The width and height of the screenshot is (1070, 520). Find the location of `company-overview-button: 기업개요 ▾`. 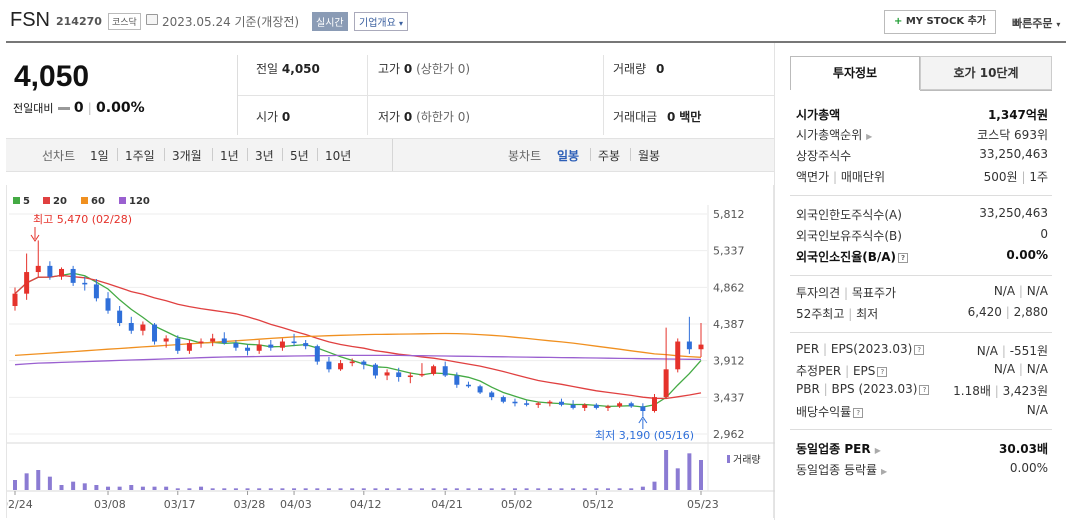

company-overview-button: 기업개요 ▾ is located at coordinates (381, 21).